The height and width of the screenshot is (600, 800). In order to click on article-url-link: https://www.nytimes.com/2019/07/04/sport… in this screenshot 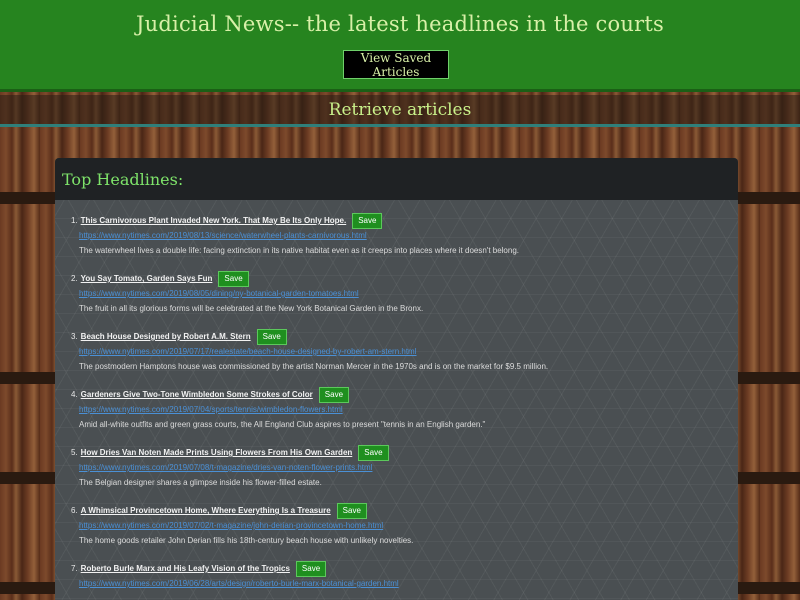, I will do `click(408, 409)`.